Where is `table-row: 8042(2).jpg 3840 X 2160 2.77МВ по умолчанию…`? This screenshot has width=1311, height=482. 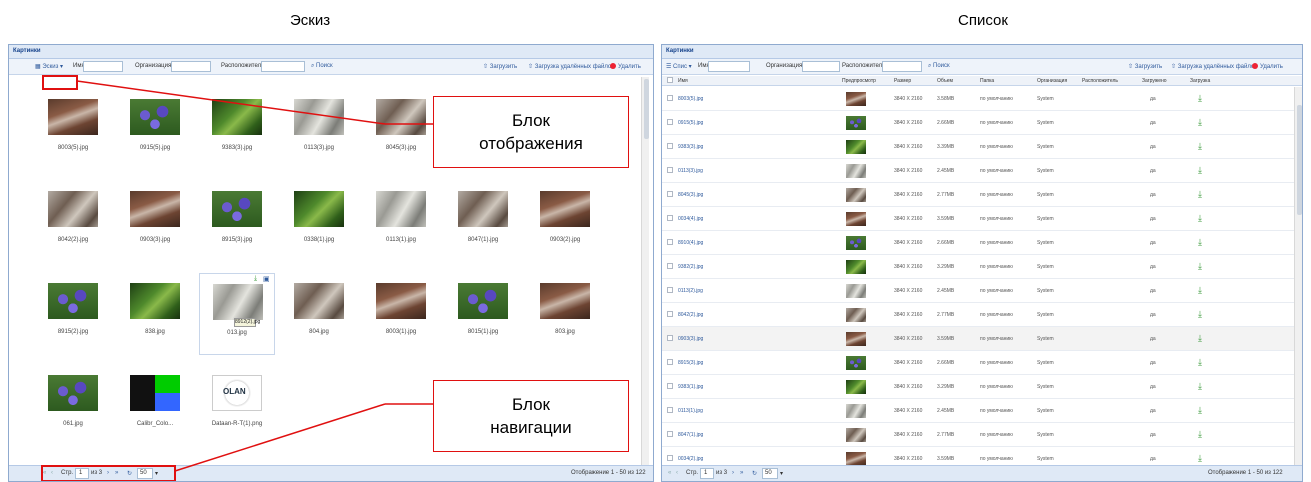
table-row: 8042(2).jpg 3840 X 2160 2.77МВ по умолчанию… is located at coordinates (978, 315).